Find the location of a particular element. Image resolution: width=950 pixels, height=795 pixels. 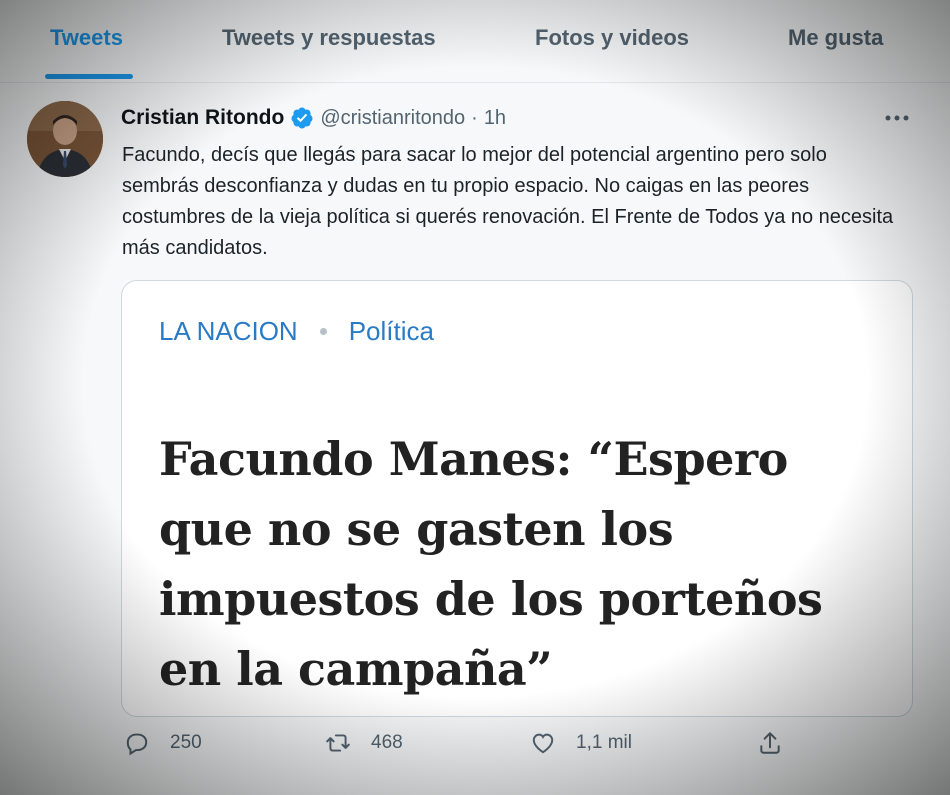

share-button is located at coordinates (770, 743).